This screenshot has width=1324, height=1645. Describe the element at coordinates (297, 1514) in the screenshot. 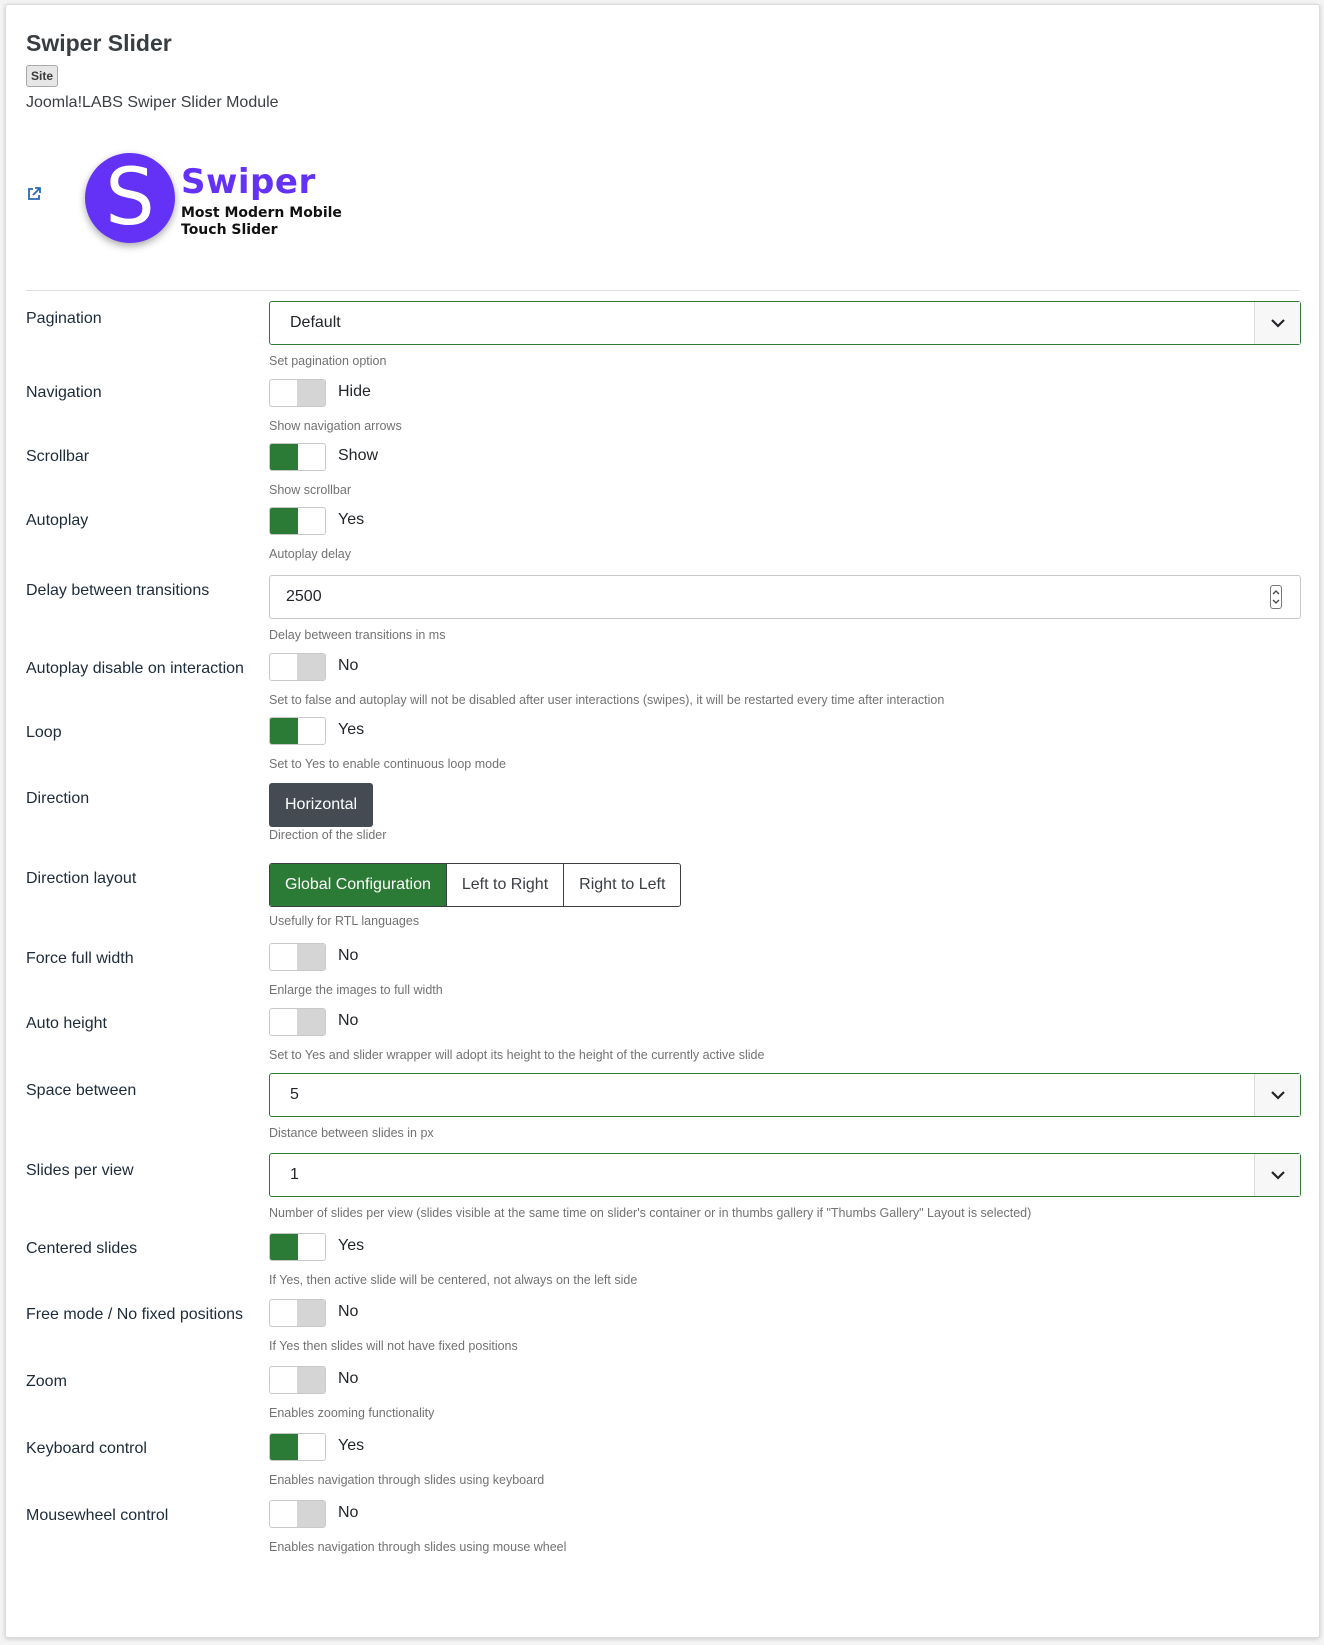

I see `mousewheel-toggle` at that location.